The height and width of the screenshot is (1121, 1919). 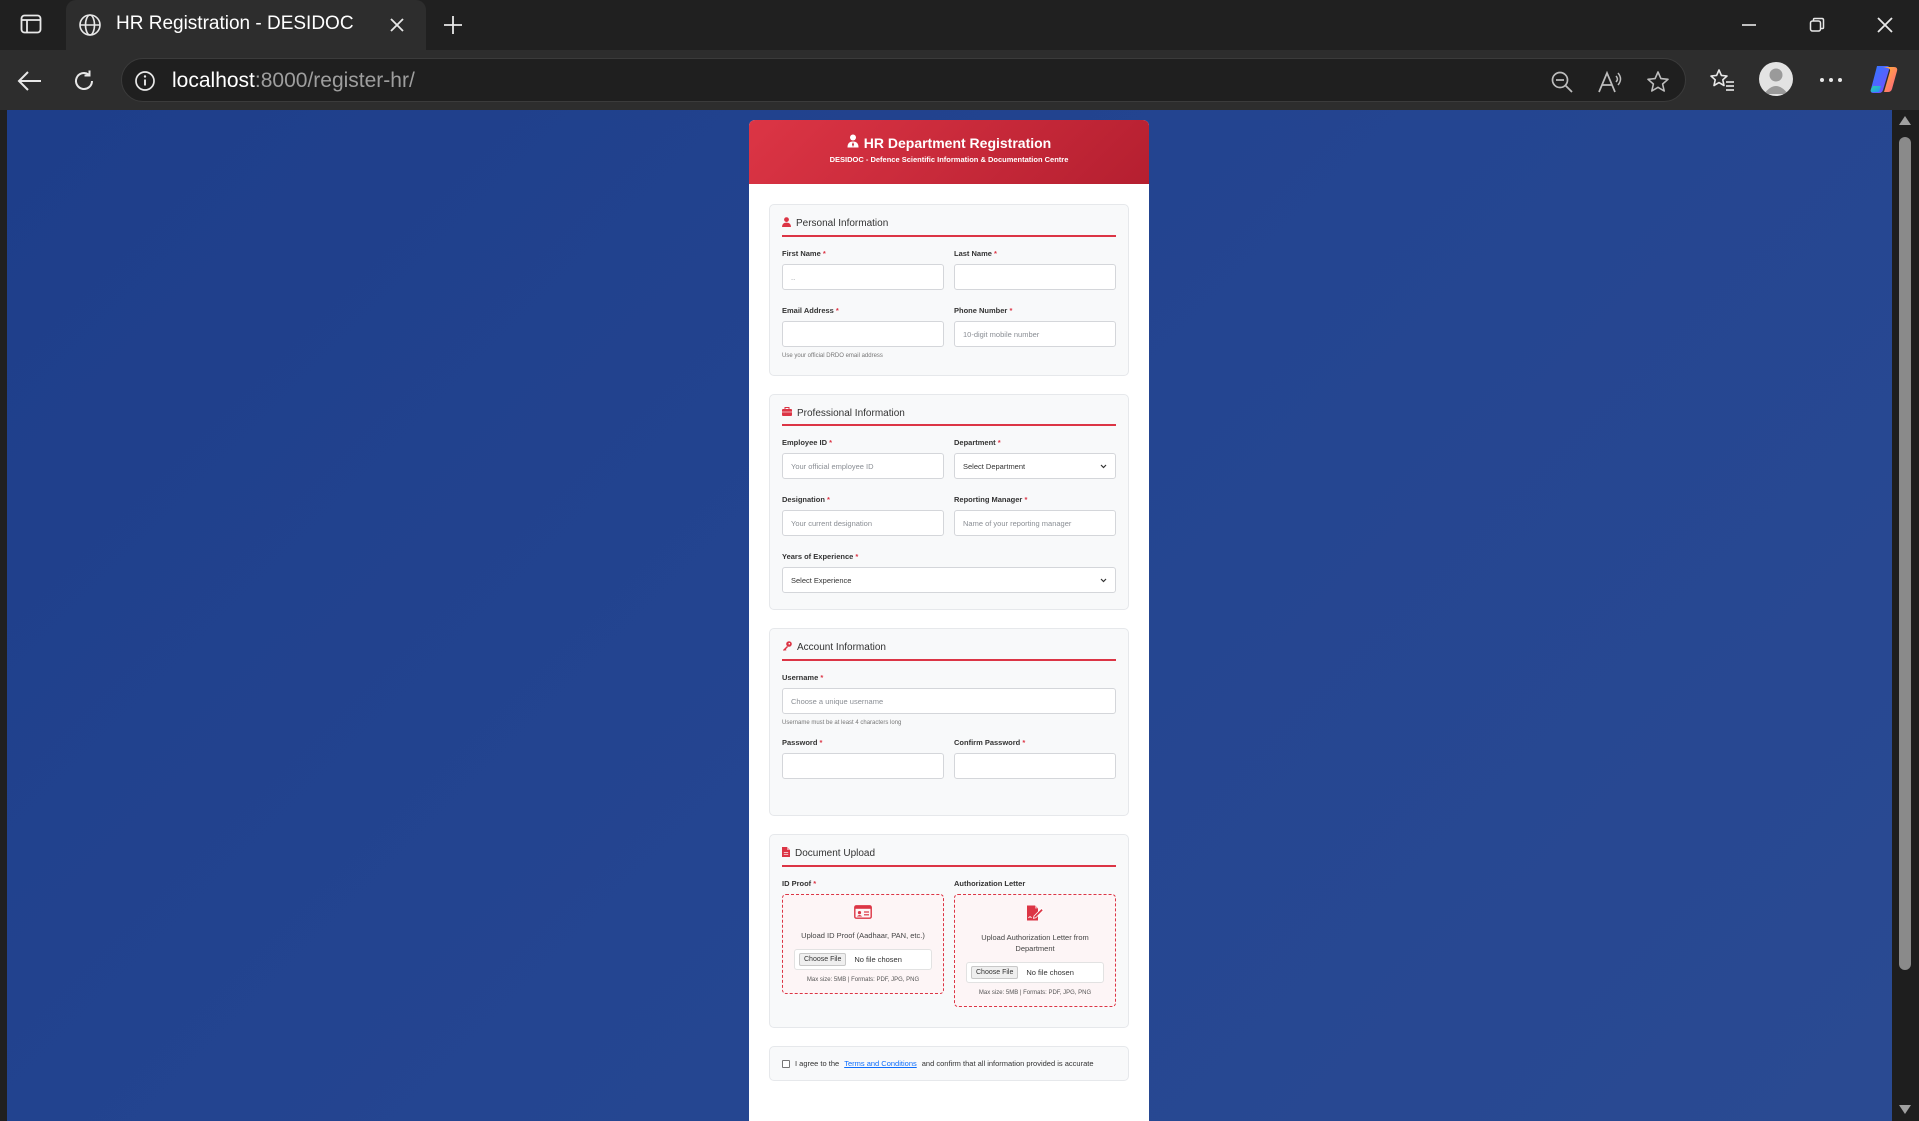 I want to click on email-hint: Use your official DRDO email address, so click(x=832, y=356).